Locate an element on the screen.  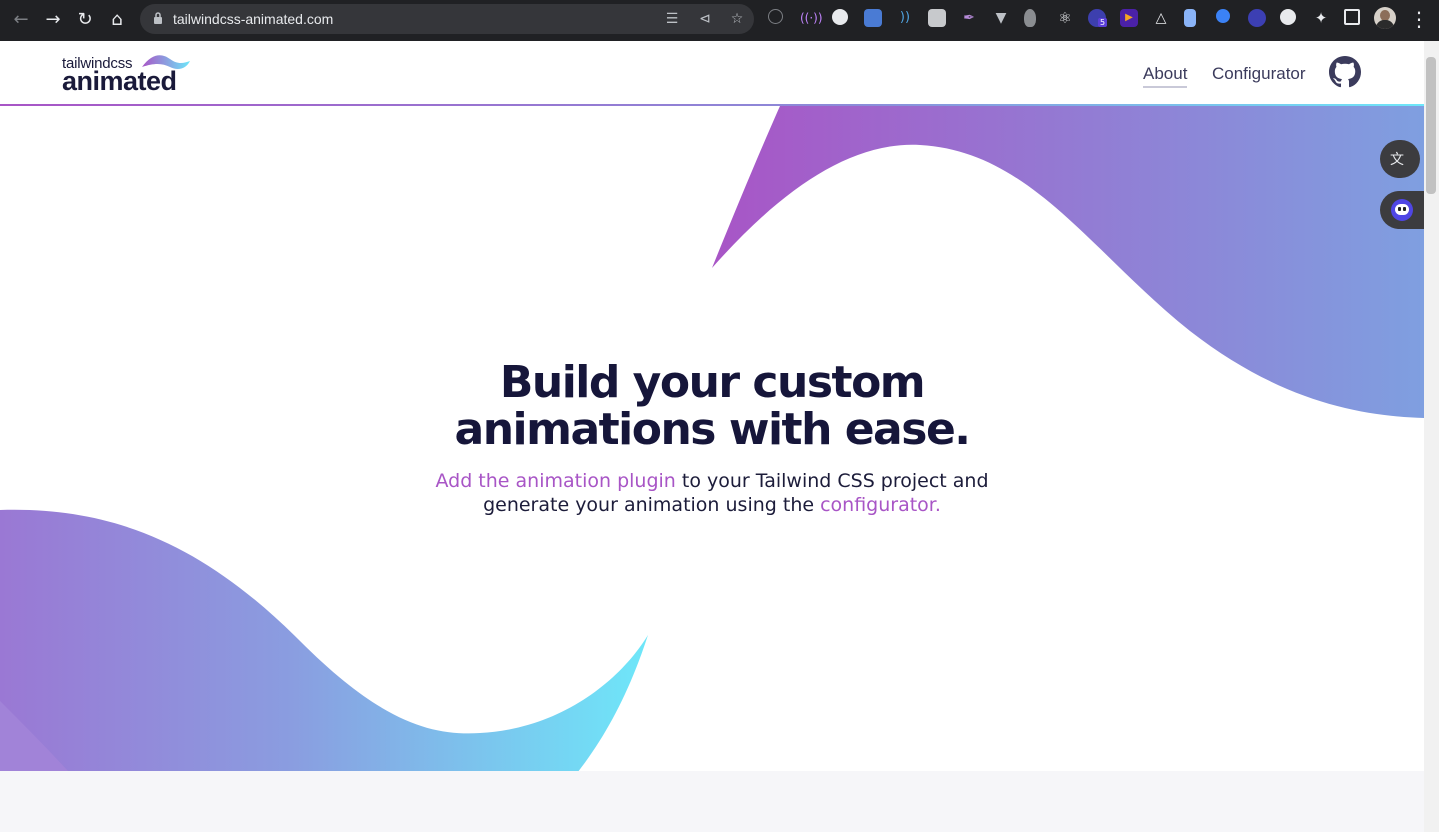
wifi-extension-icon: )) is located at coordinates (905, 18).